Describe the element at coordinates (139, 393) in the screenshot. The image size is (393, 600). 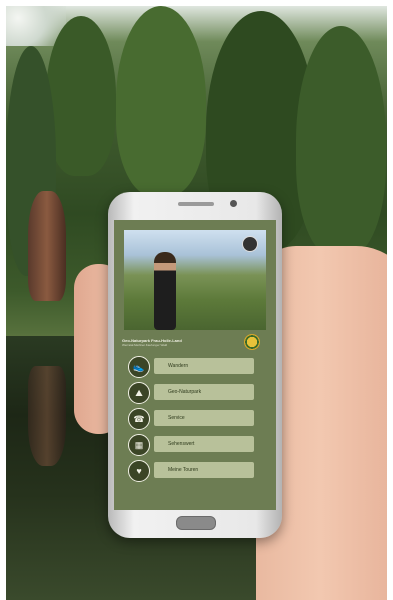
I see `mountain-icon: ⛰` at that location.